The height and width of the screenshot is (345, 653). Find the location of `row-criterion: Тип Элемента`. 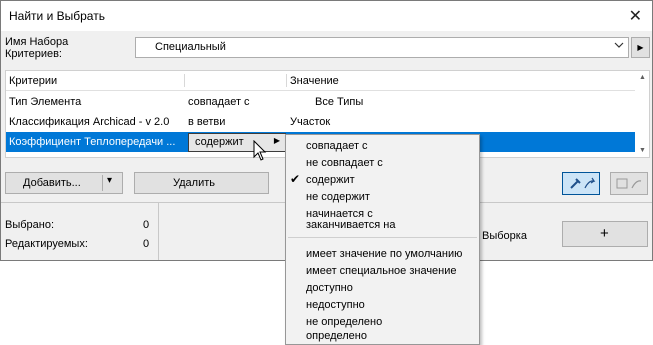

row-criterion: Тип Элемента is located at coordinates (45, 102).